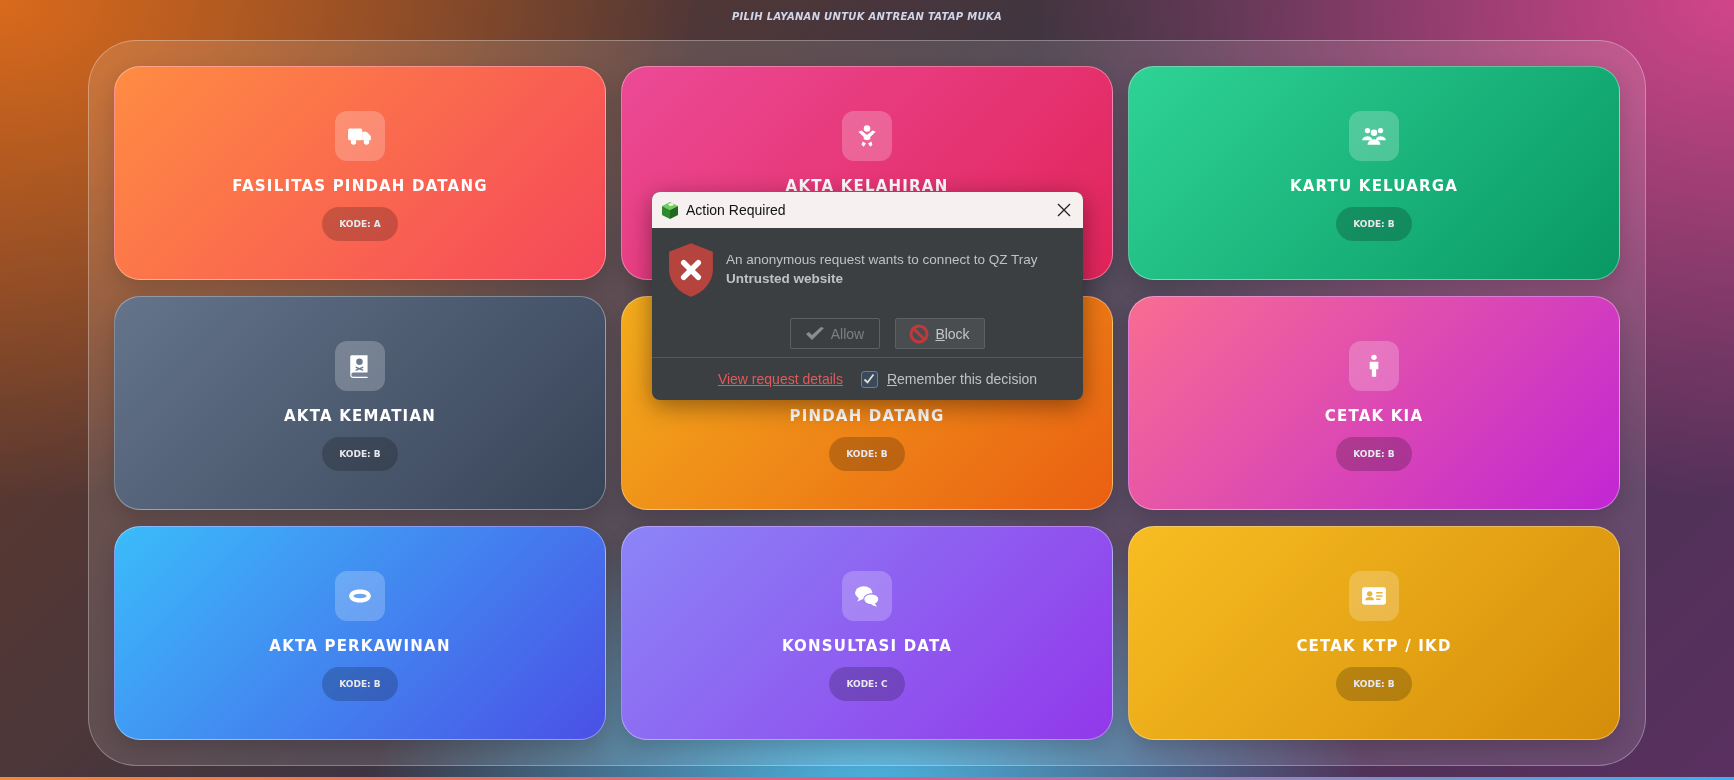 This screenshot has height=780, width=1734. Describe the element at coordinates (939, 333) in the screenshot. I see `block-button: Block` at that location.